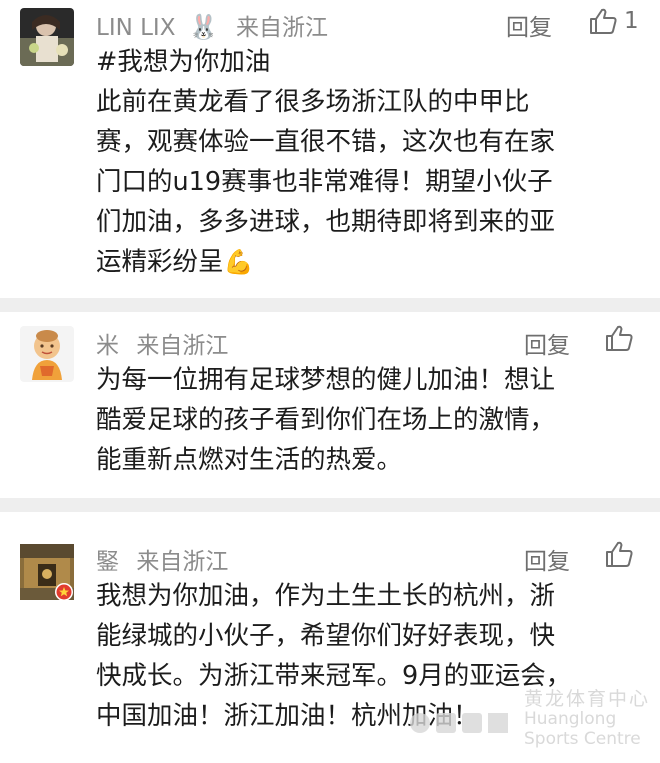  I want to click on watermark-cn: 黄龙体育中心, so click(587, 699).